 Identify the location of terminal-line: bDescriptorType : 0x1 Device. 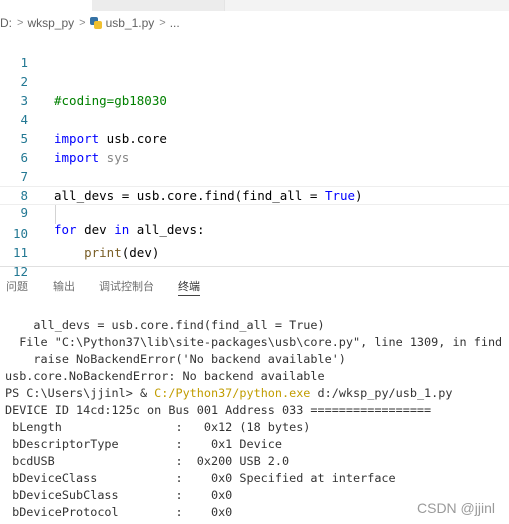
(143, 444).